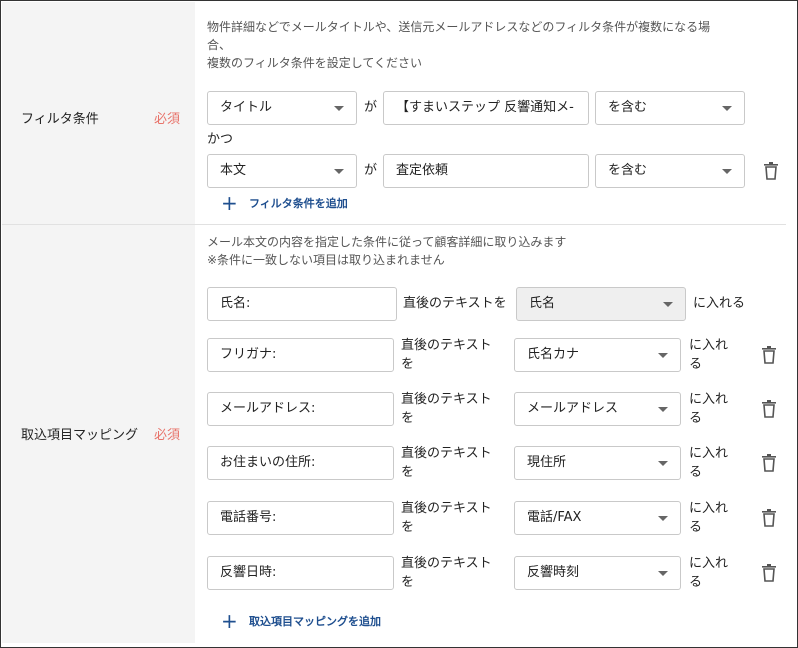 This screenshot has width=798, height=648. What do you see at coordinates (300, 573) in the screenshot?
I see `mapping-keyword-input: 反響日時:` at bounding box center [300, 573].